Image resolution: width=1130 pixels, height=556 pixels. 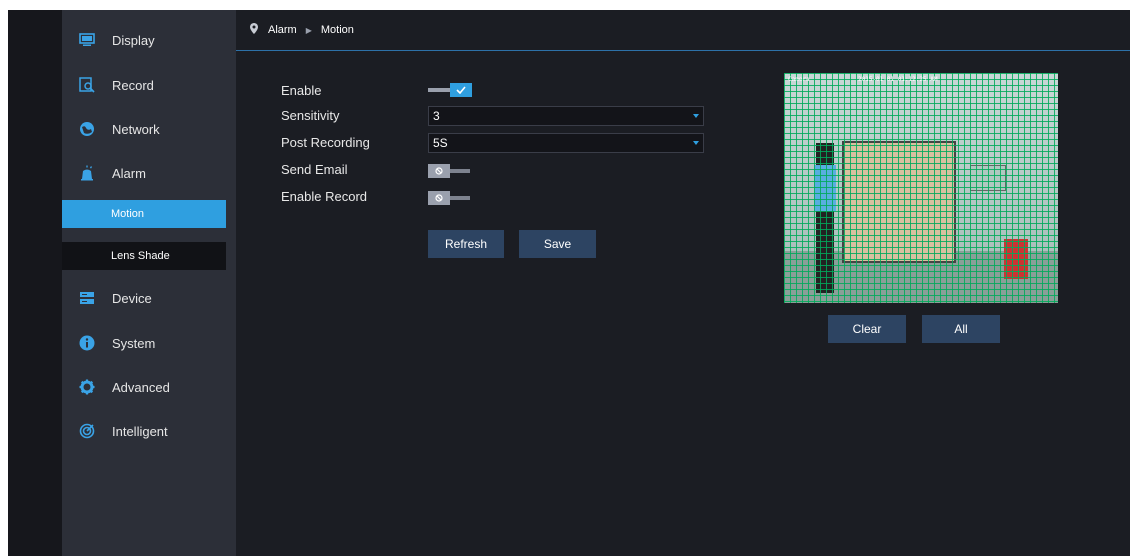 What do you see at coordinates (254, 30) in the screenshot?
I see `location-pin-icon` at bounding box center [254, 30].